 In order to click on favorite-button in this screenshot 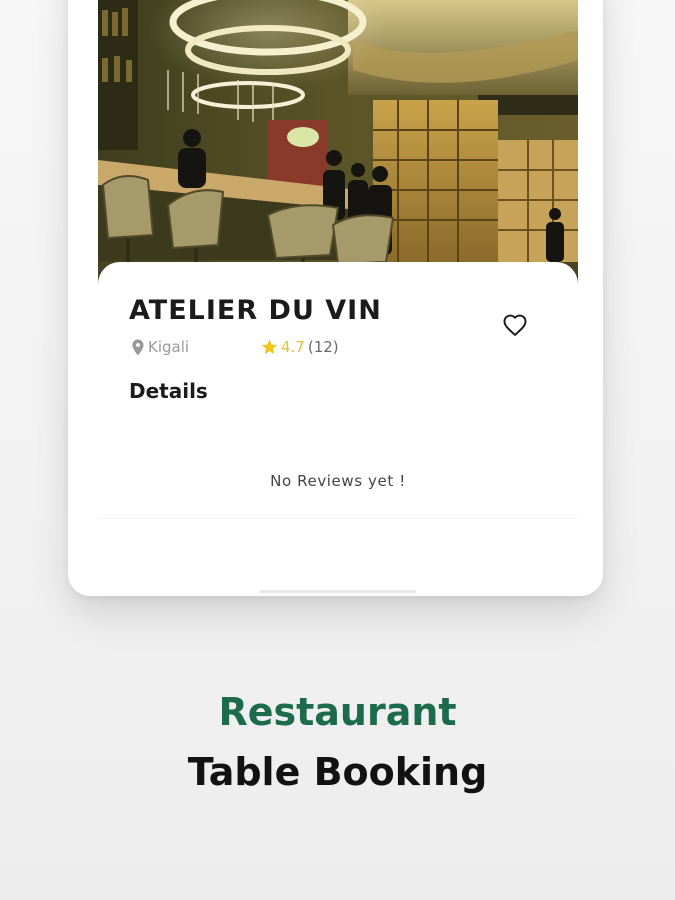, I will do `click(515, 325)`.